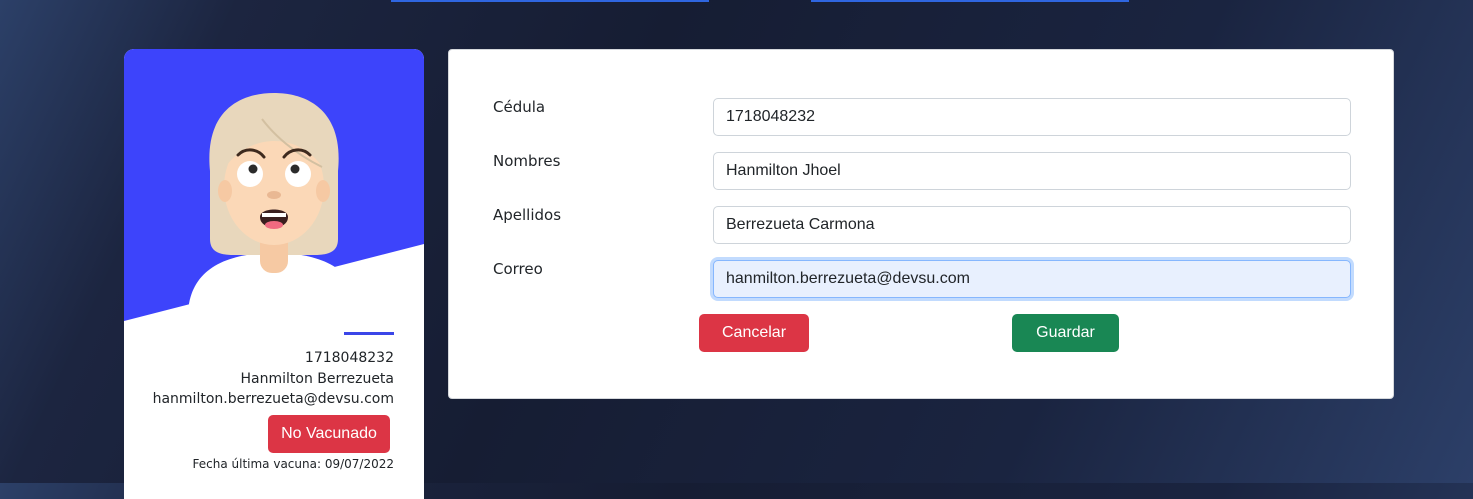 This screenshot has height=499, width=1473. I want to click on accent-divider, so click(369, 333).